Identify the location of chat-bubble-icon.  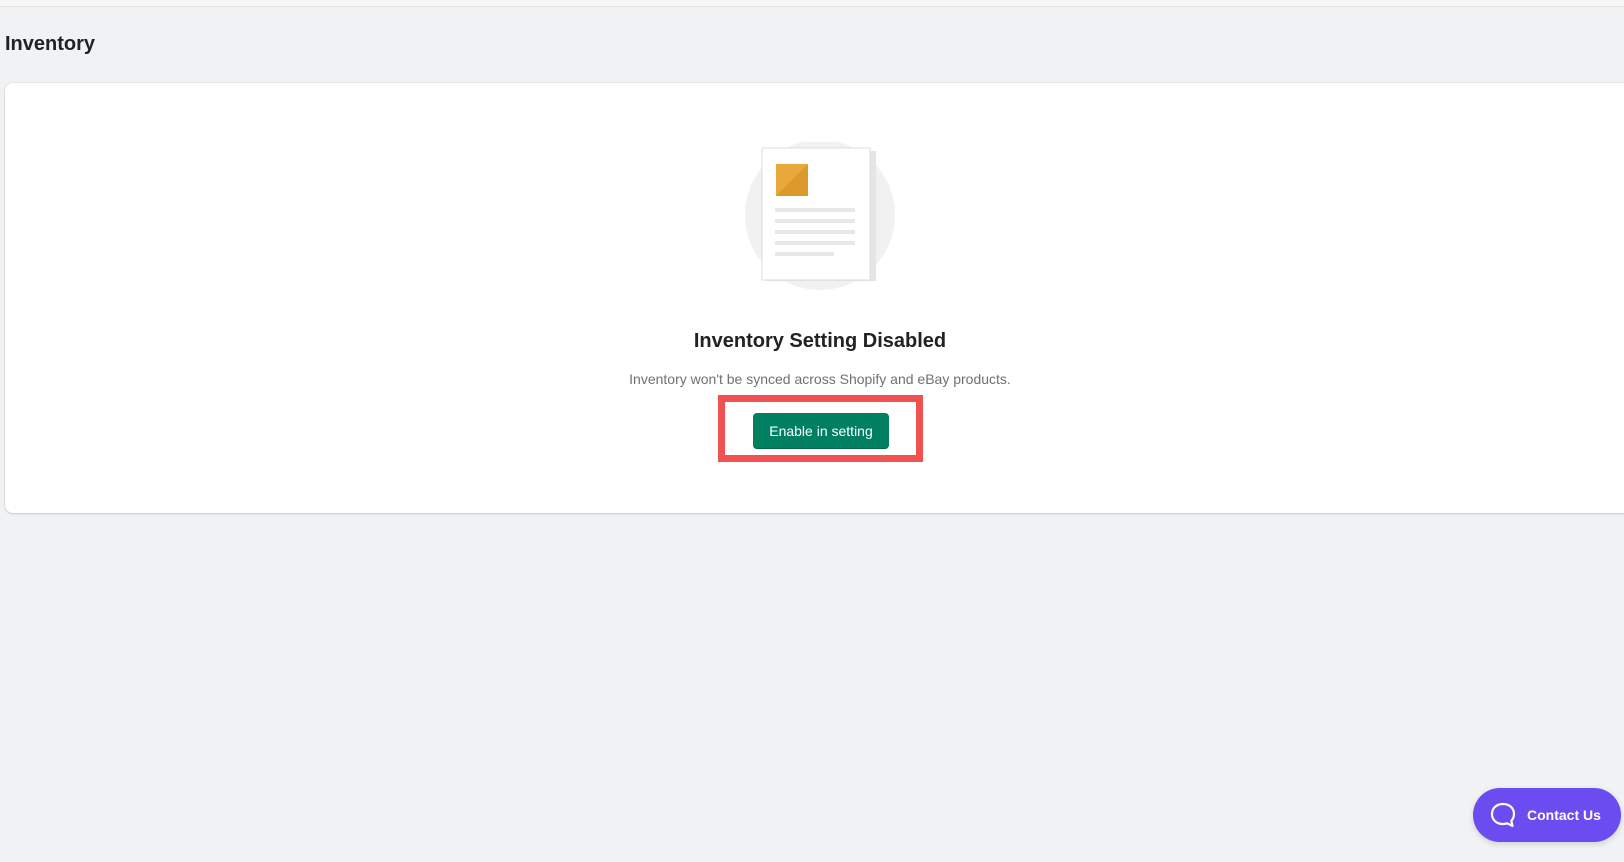
(1503, 815).